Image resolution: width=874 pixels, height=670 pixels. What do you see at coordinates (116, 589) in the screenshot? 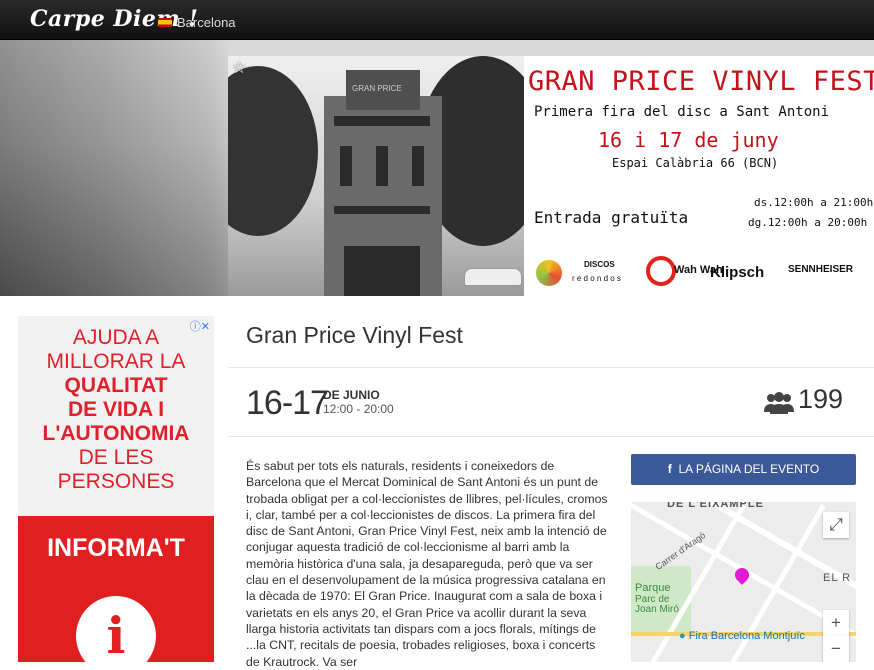
I see `ad-cta-panel: INFORMA'T i` at bounding box center [116, 589].